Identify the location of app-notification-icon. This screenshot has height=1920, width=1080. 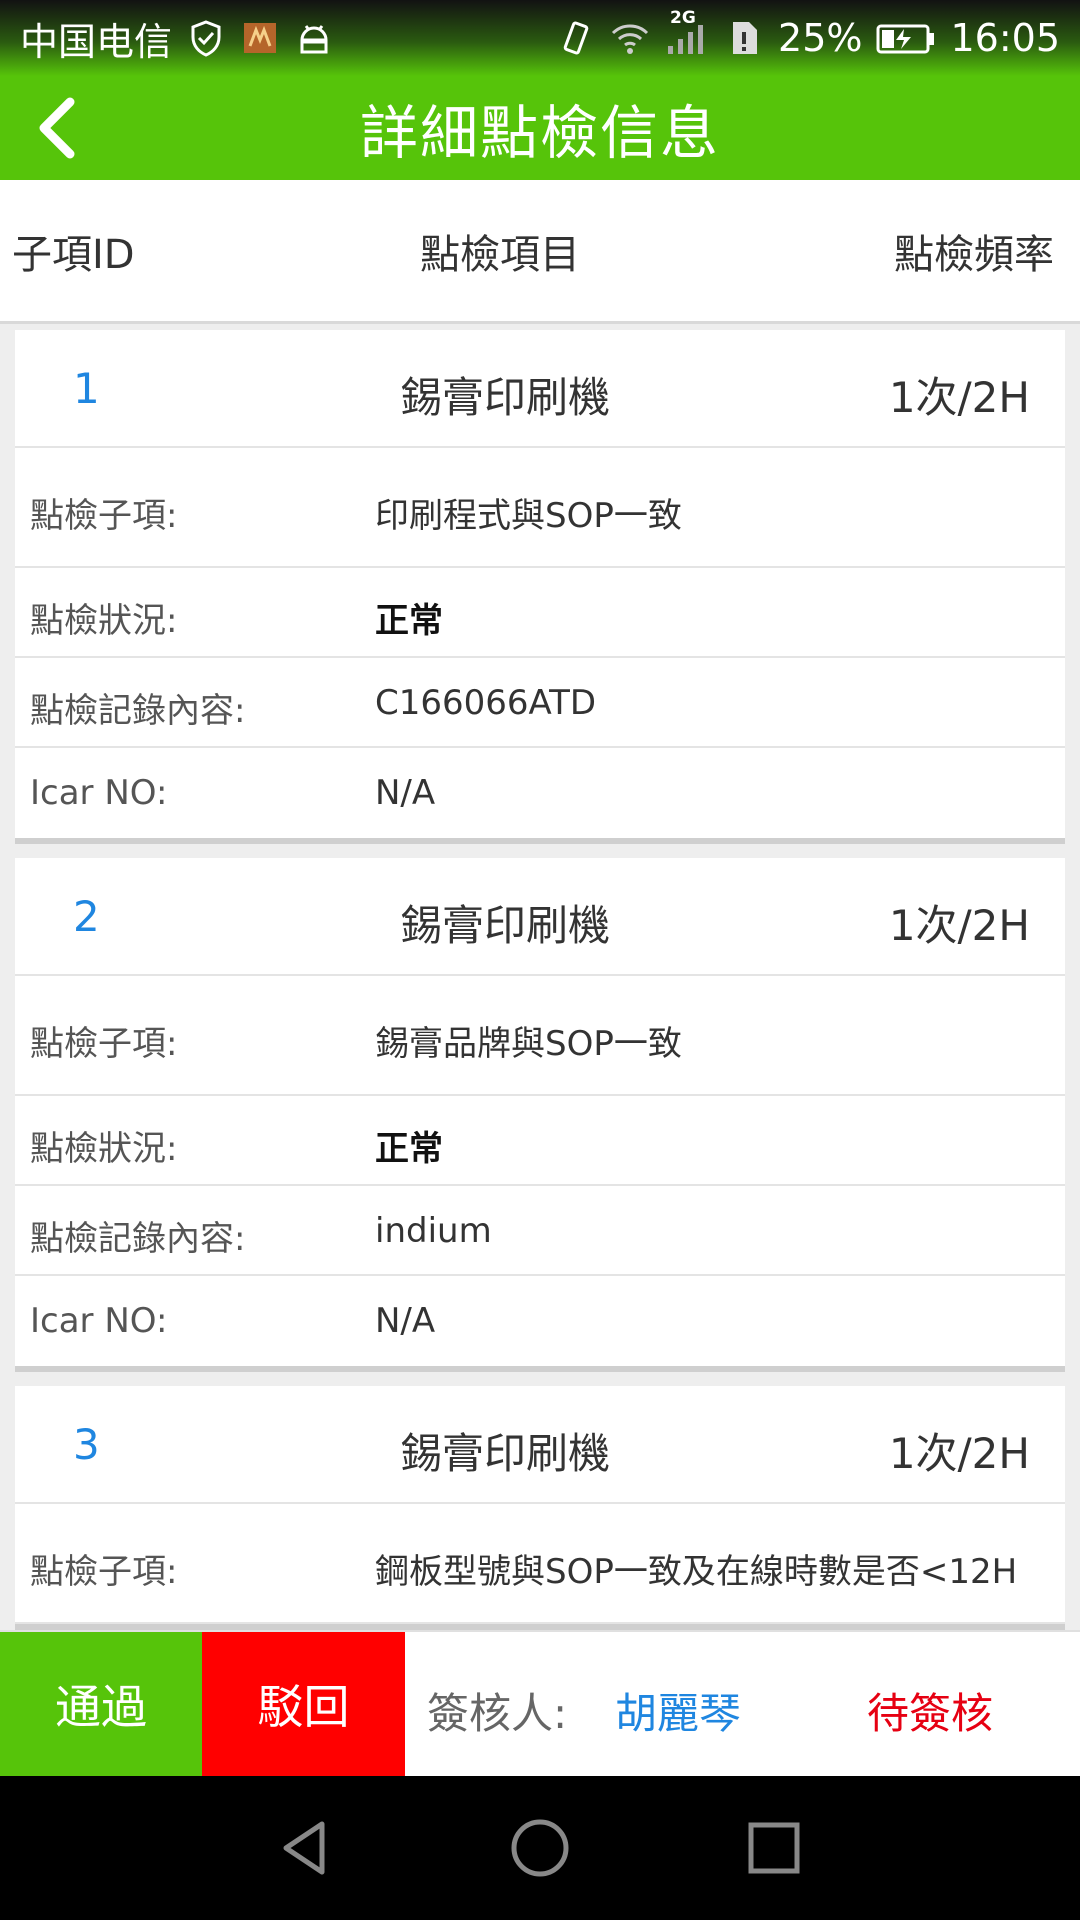
(260, 38).